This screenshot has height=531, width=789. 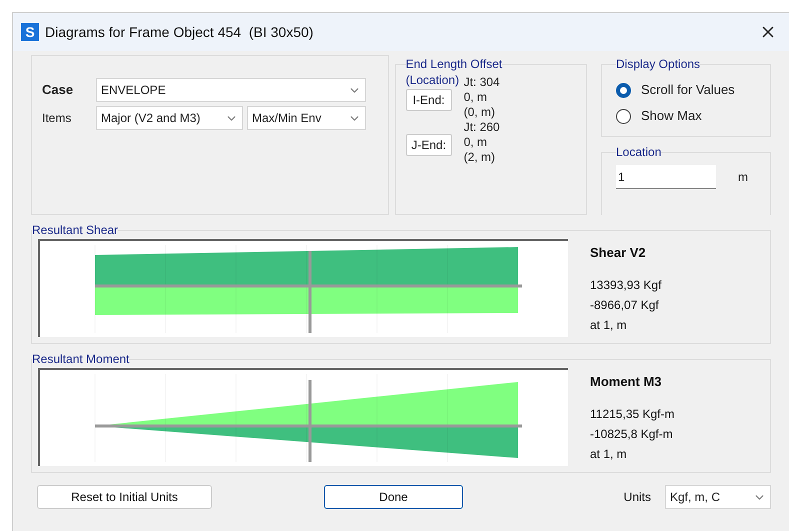 I want to click on units-label: Units, so click(x=637, y=497).